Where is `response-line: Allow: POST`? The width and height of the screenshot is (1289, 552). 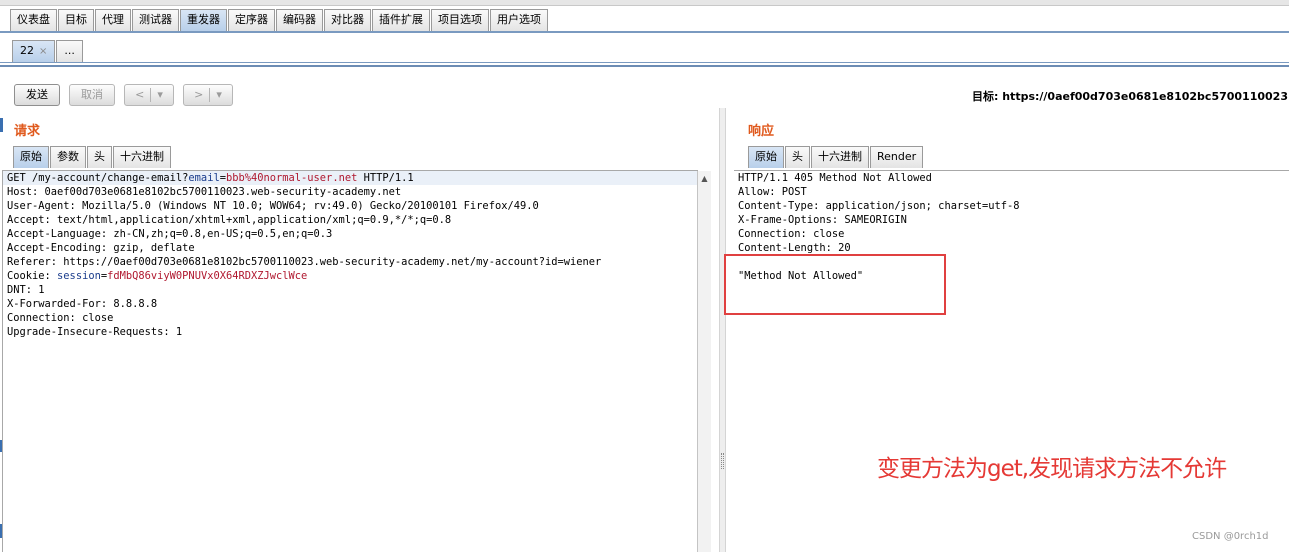
response-line: Allow: POST is located at coordinates (772, 192).